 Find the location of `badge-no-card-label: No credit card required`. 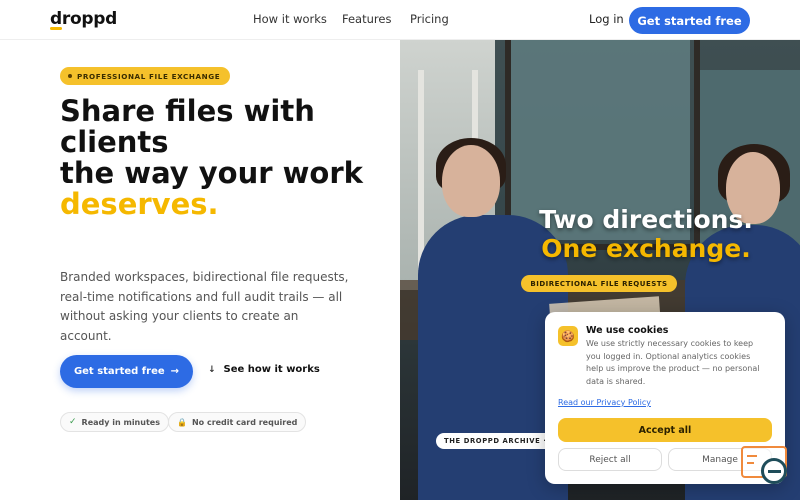

badge-no-card-label: No credit card required is located at coordinates (244, 422).